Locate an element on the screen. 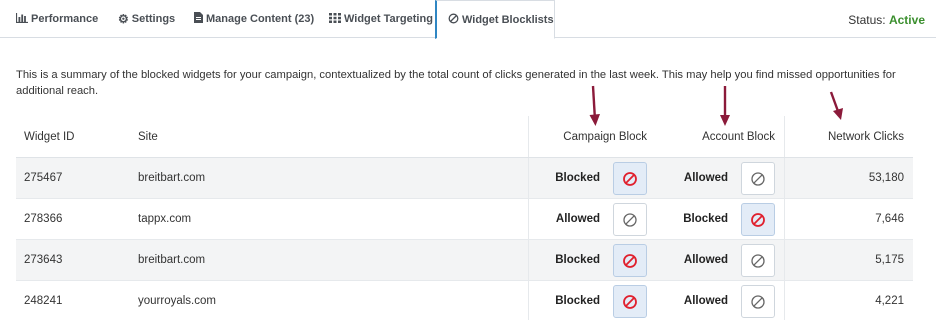  tab-label: Settings is located at coordinates (153, 19).